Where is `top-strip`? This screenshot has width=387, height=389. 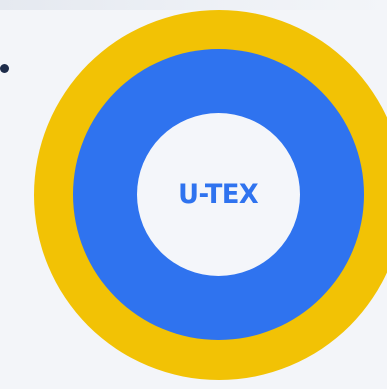 top-strip is located at coordinates (193, 5).